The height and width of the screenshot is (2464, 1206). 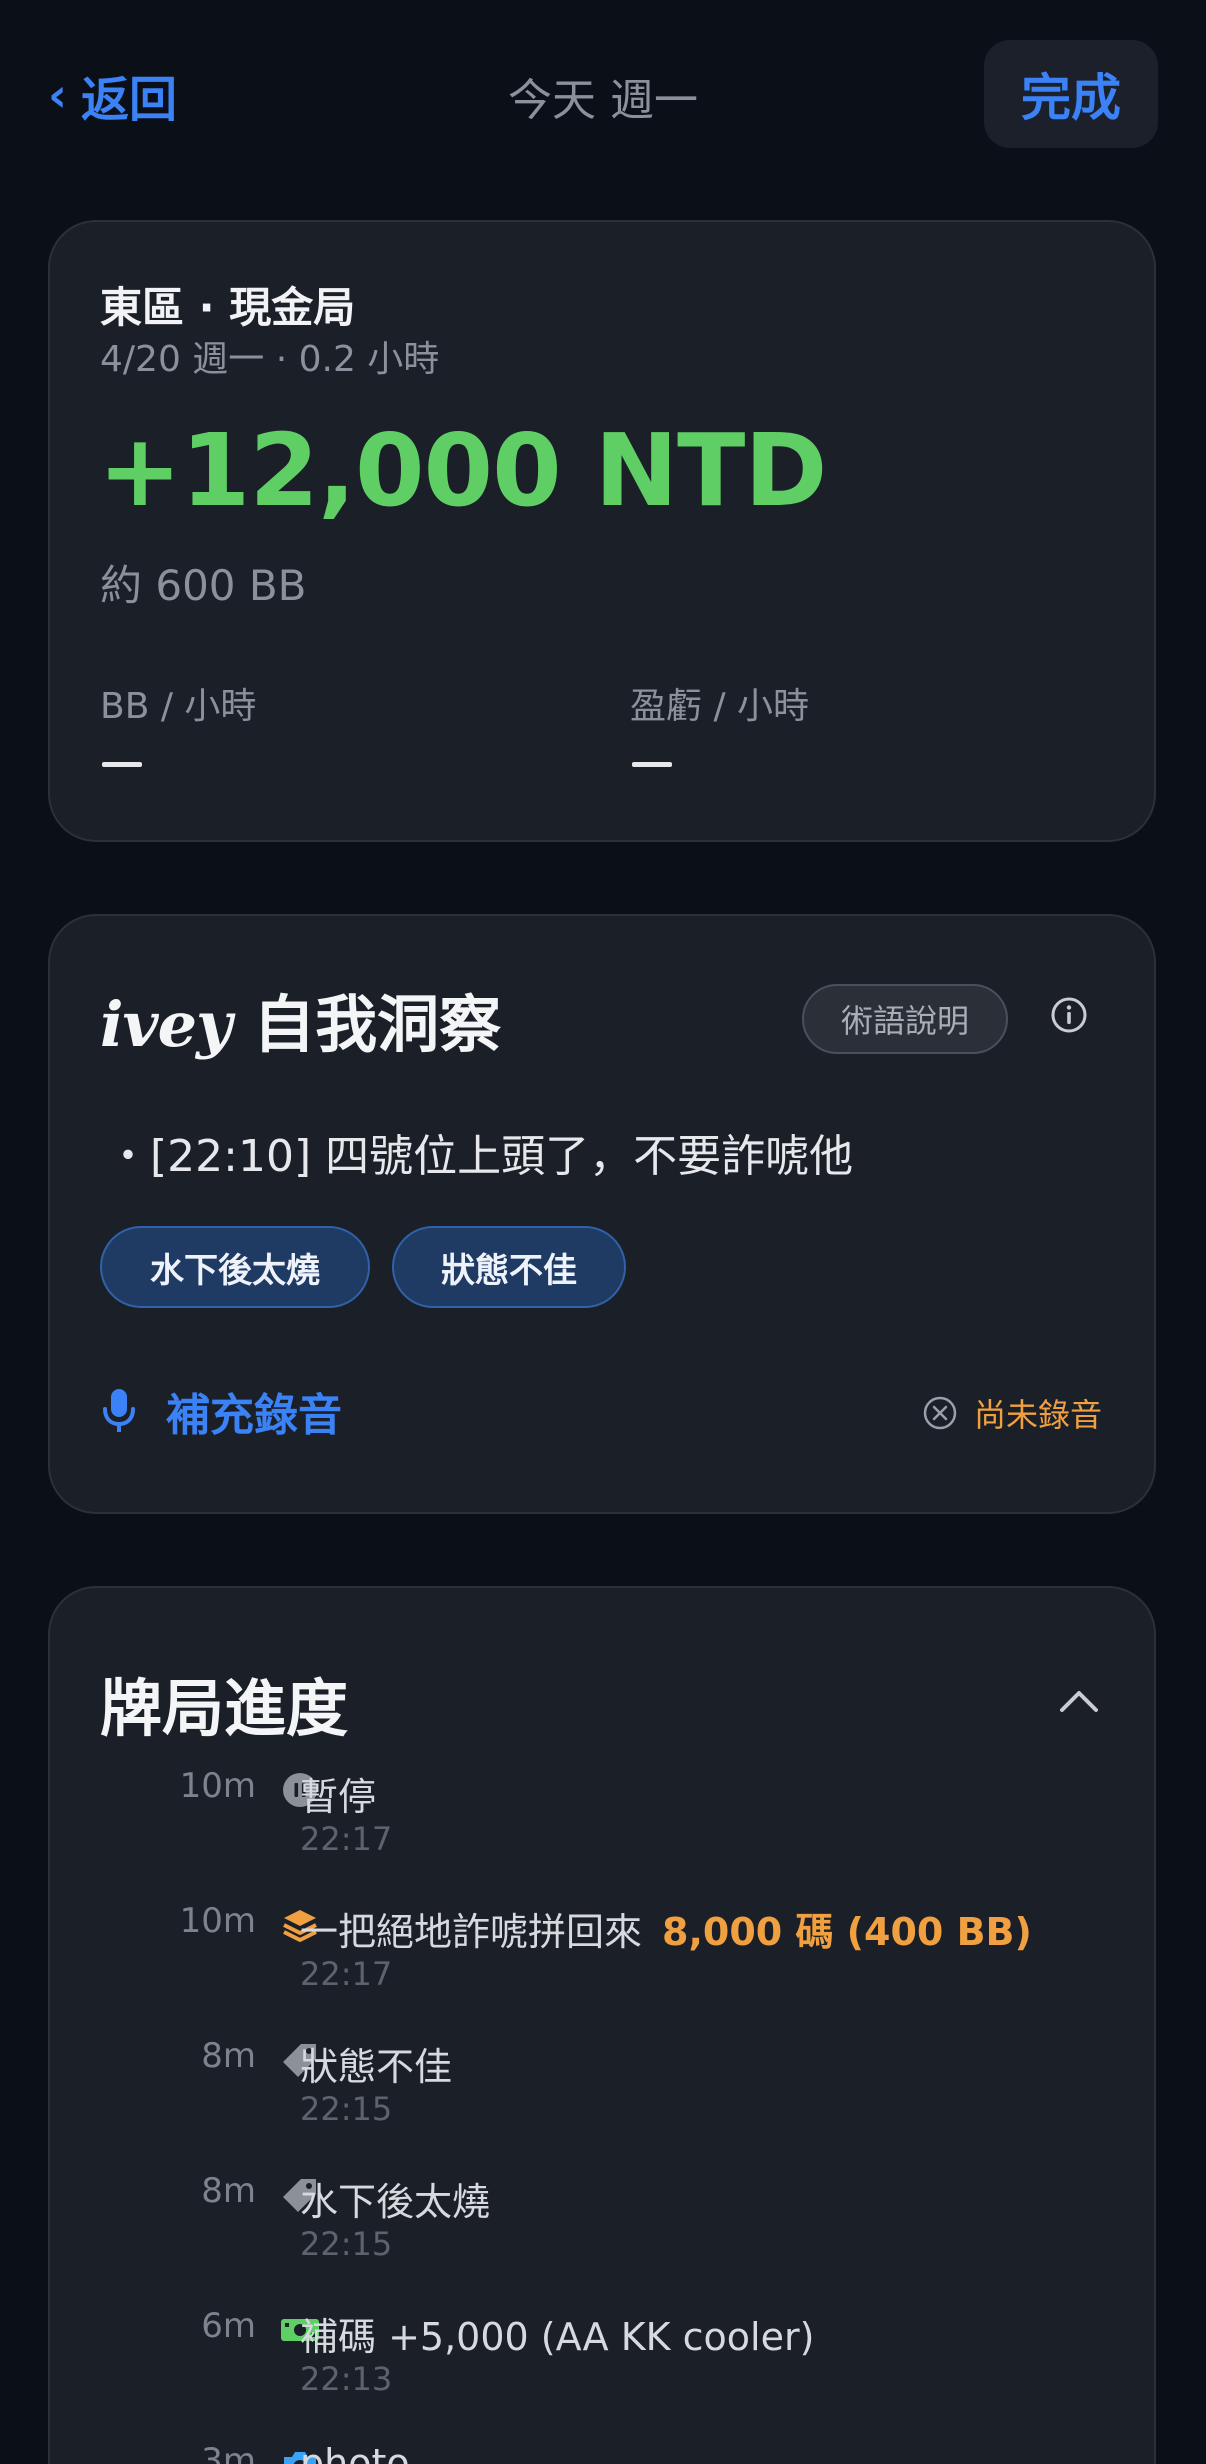 What do you see at coordinates (228, 307) in the screenshot?
I see `session-title: 東區 · 現金局` at bounding box center [228, 307].